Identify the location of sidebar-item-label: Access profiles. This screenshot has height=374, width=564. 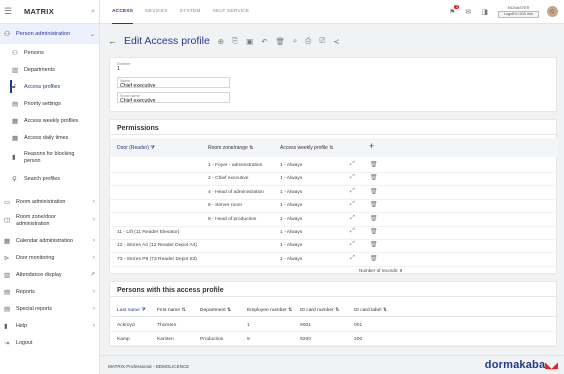
(42, 86).